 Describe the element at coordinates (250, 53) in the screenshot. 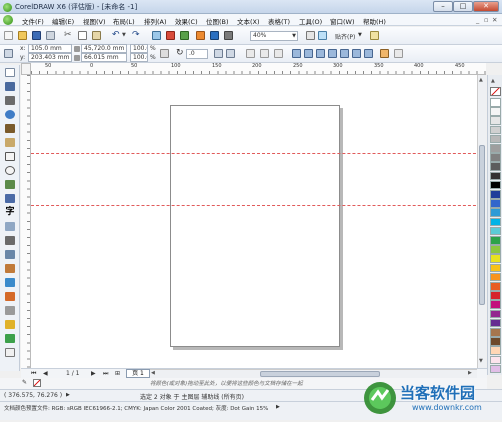

I see `group-icon` at that location.